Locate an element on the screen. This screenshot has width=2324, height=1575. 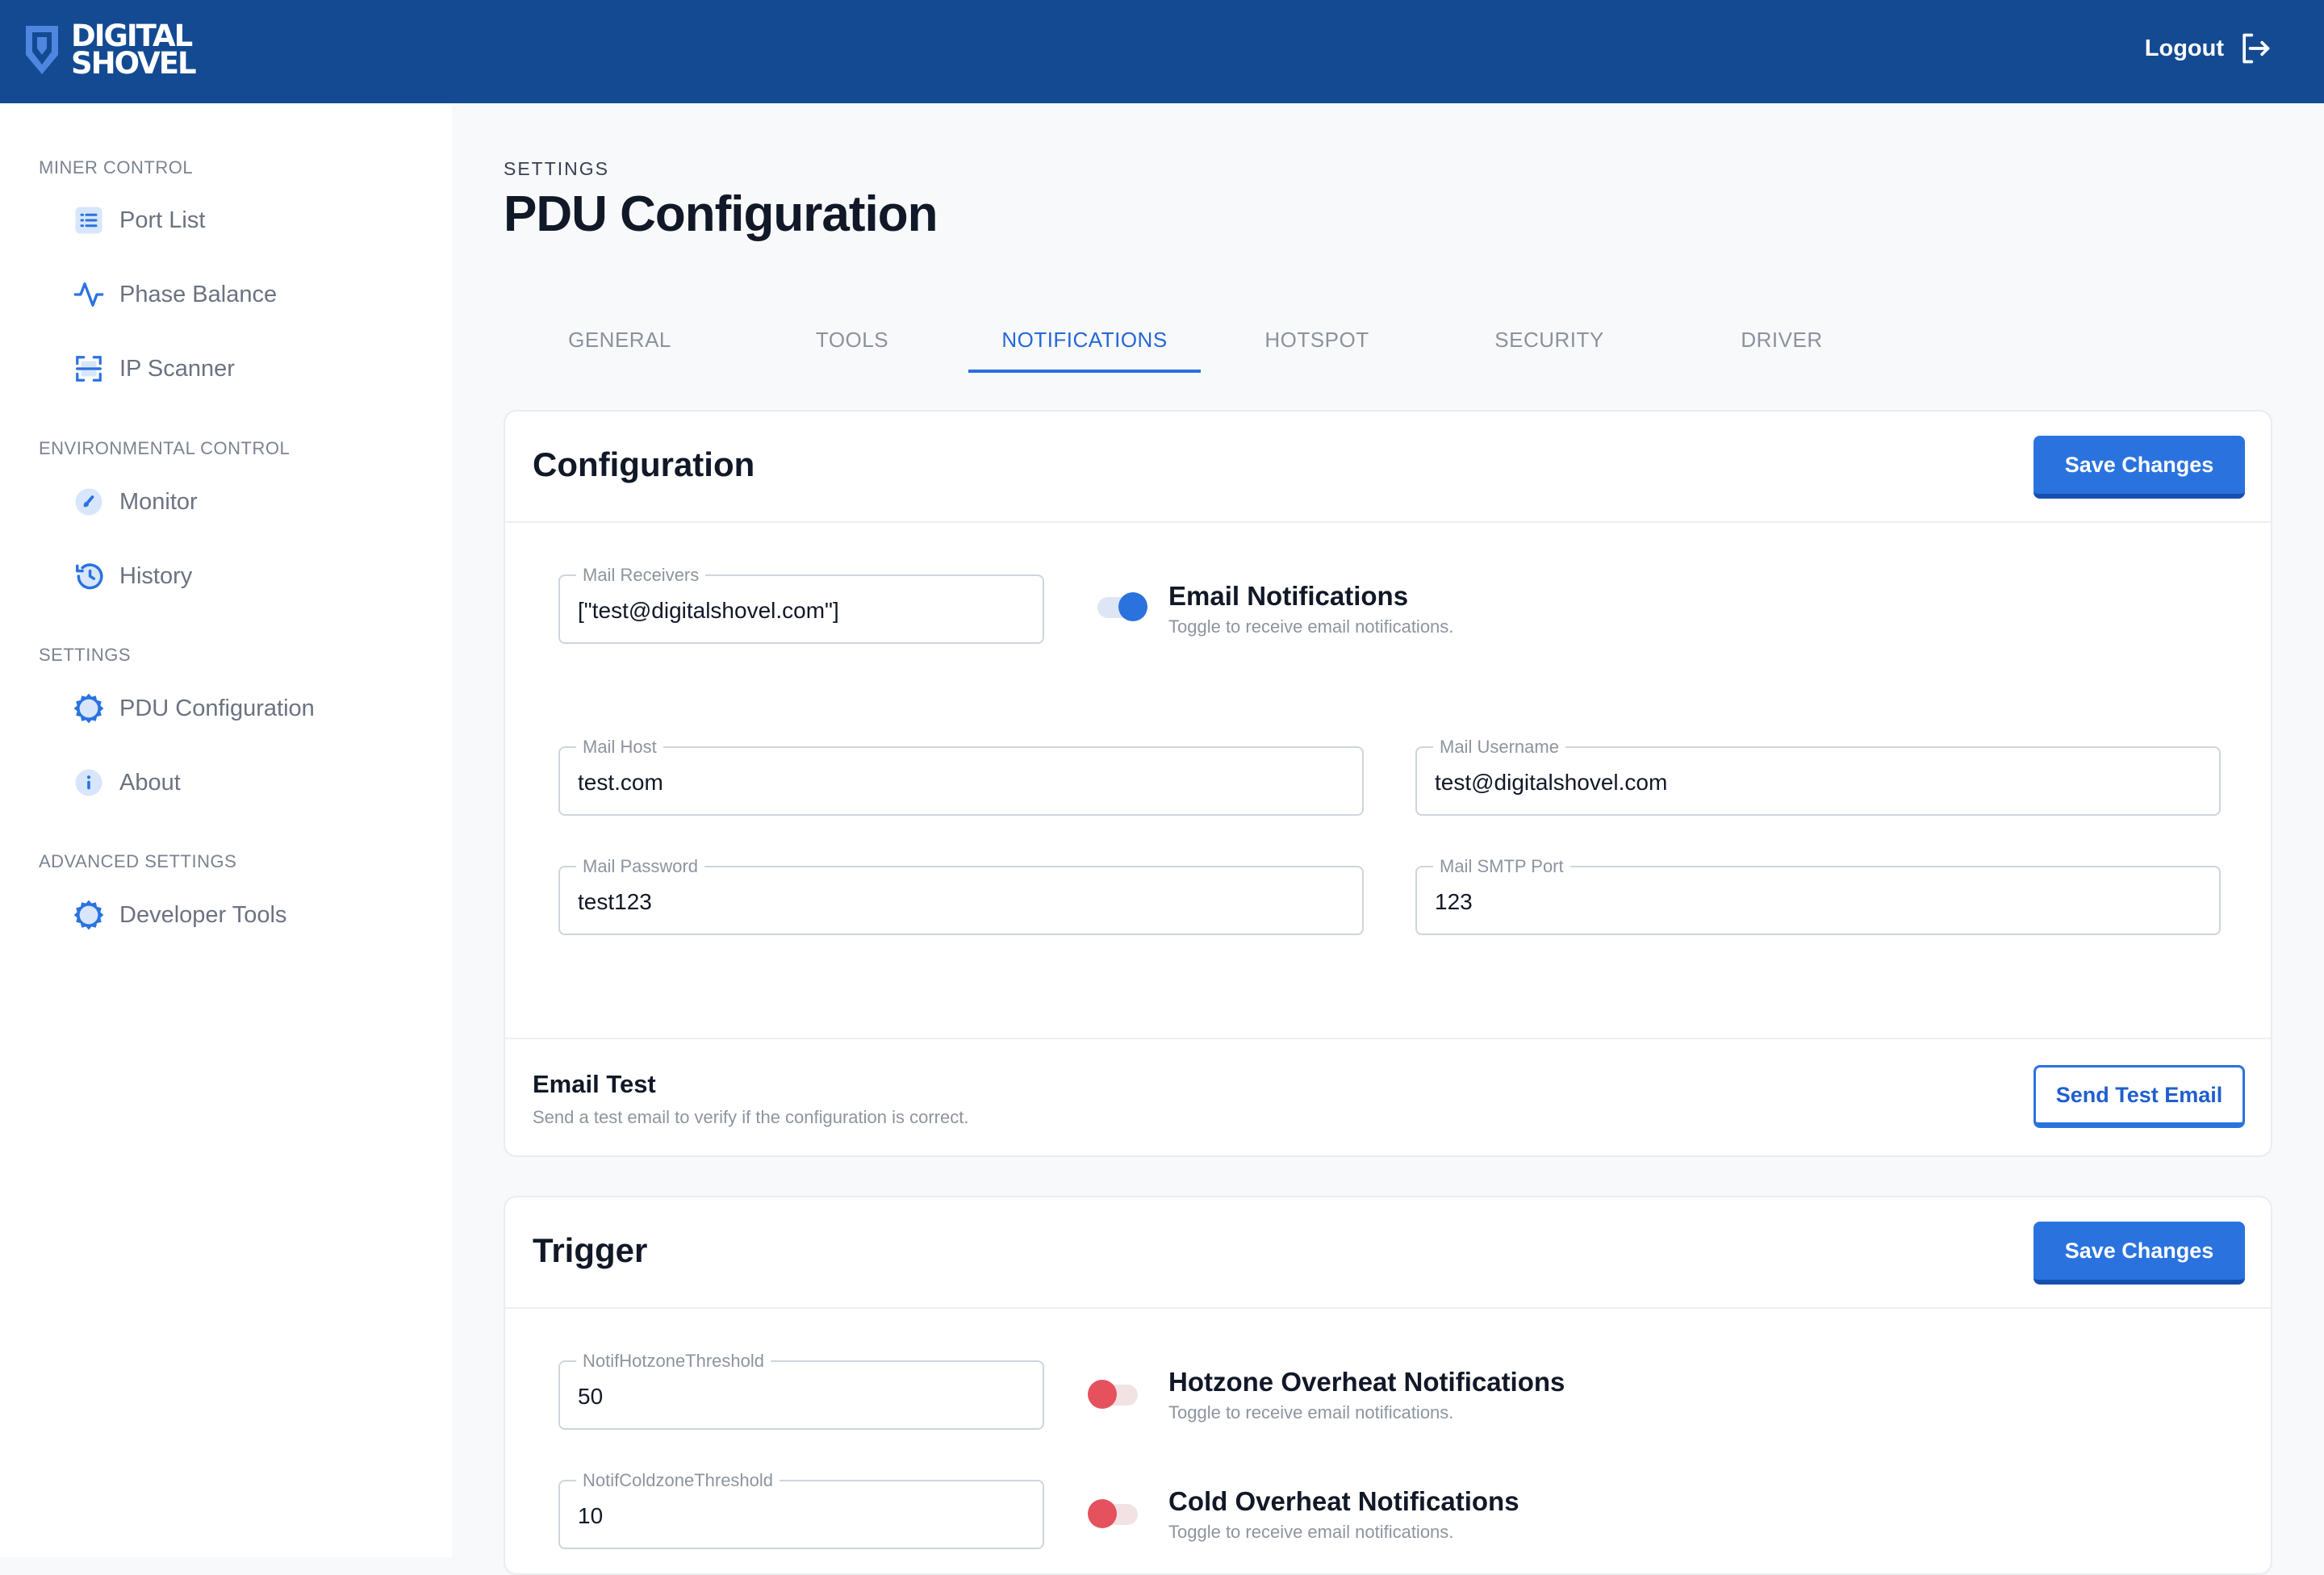
hotzone-notifications-subtitle: Toggle to receive email notifications. is located at coordinates (1311, 1412).